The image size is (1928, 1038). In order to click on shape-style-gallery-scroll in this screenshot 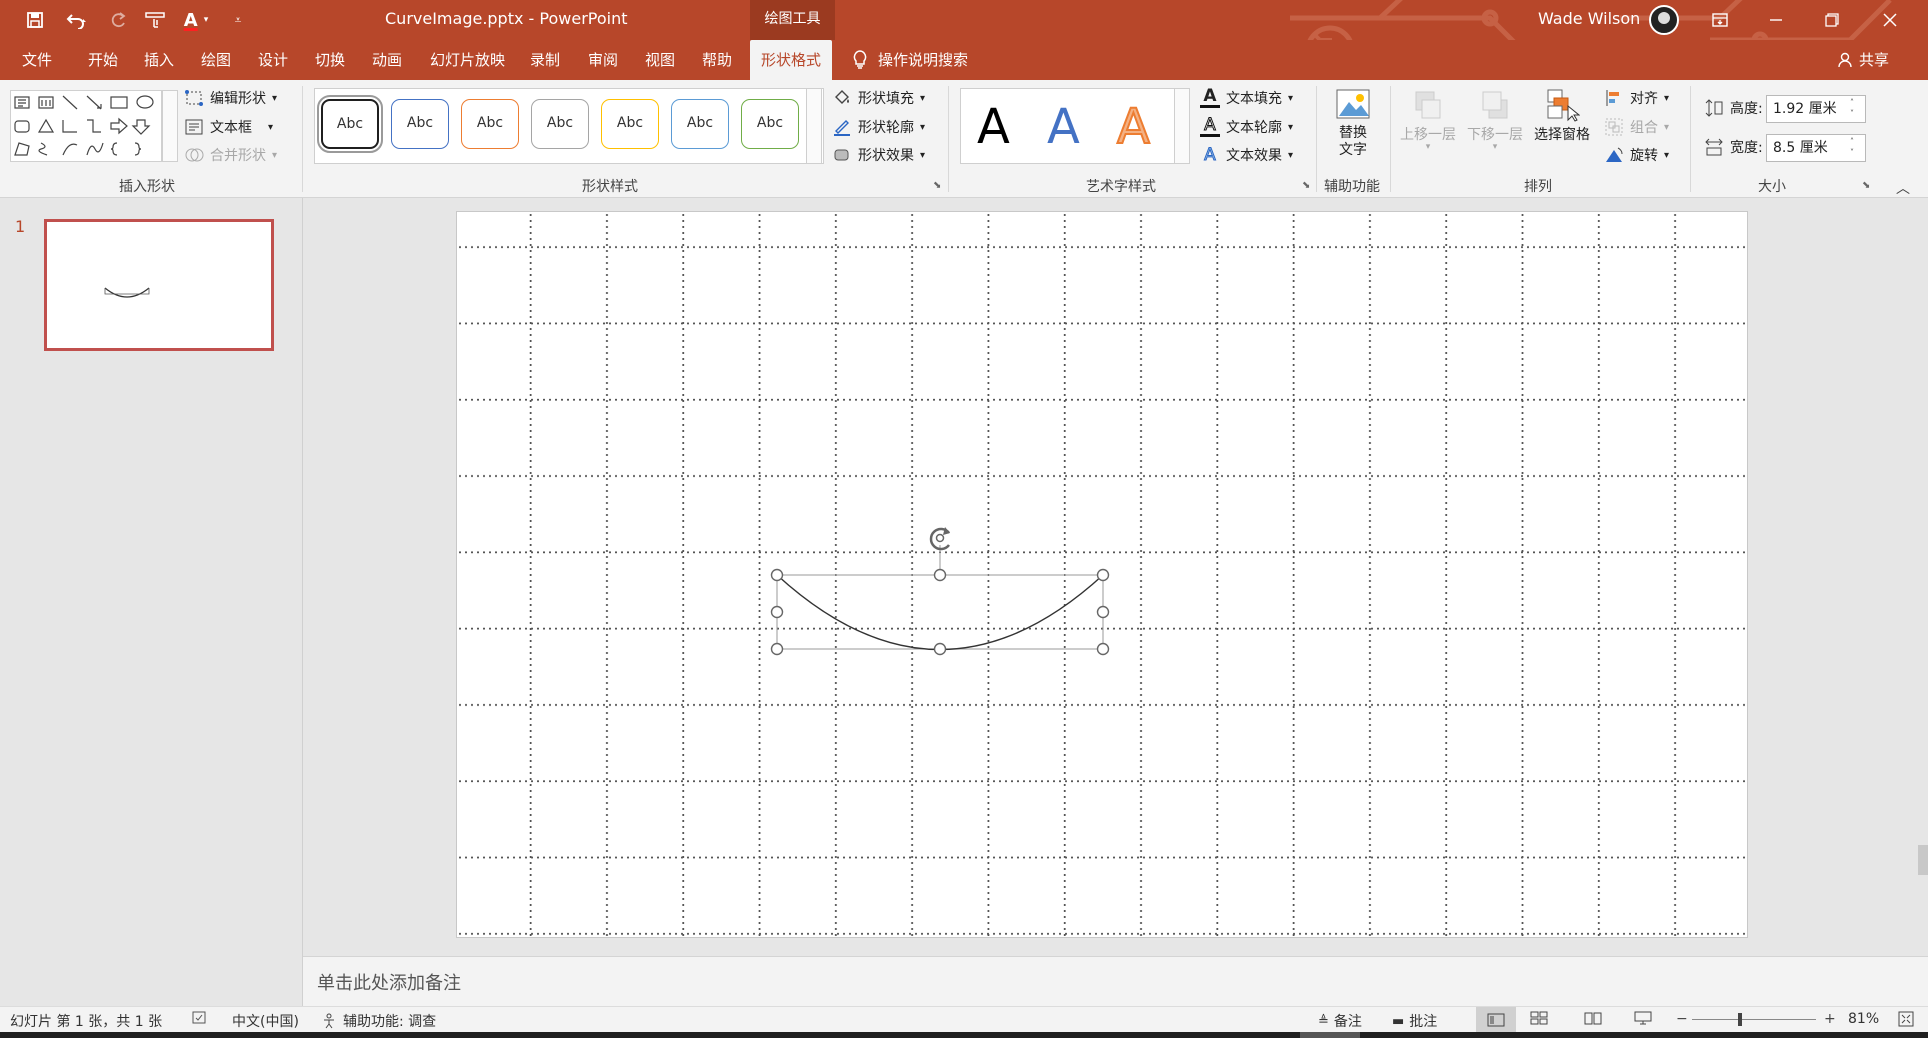, I will do `click(814, 126)`.